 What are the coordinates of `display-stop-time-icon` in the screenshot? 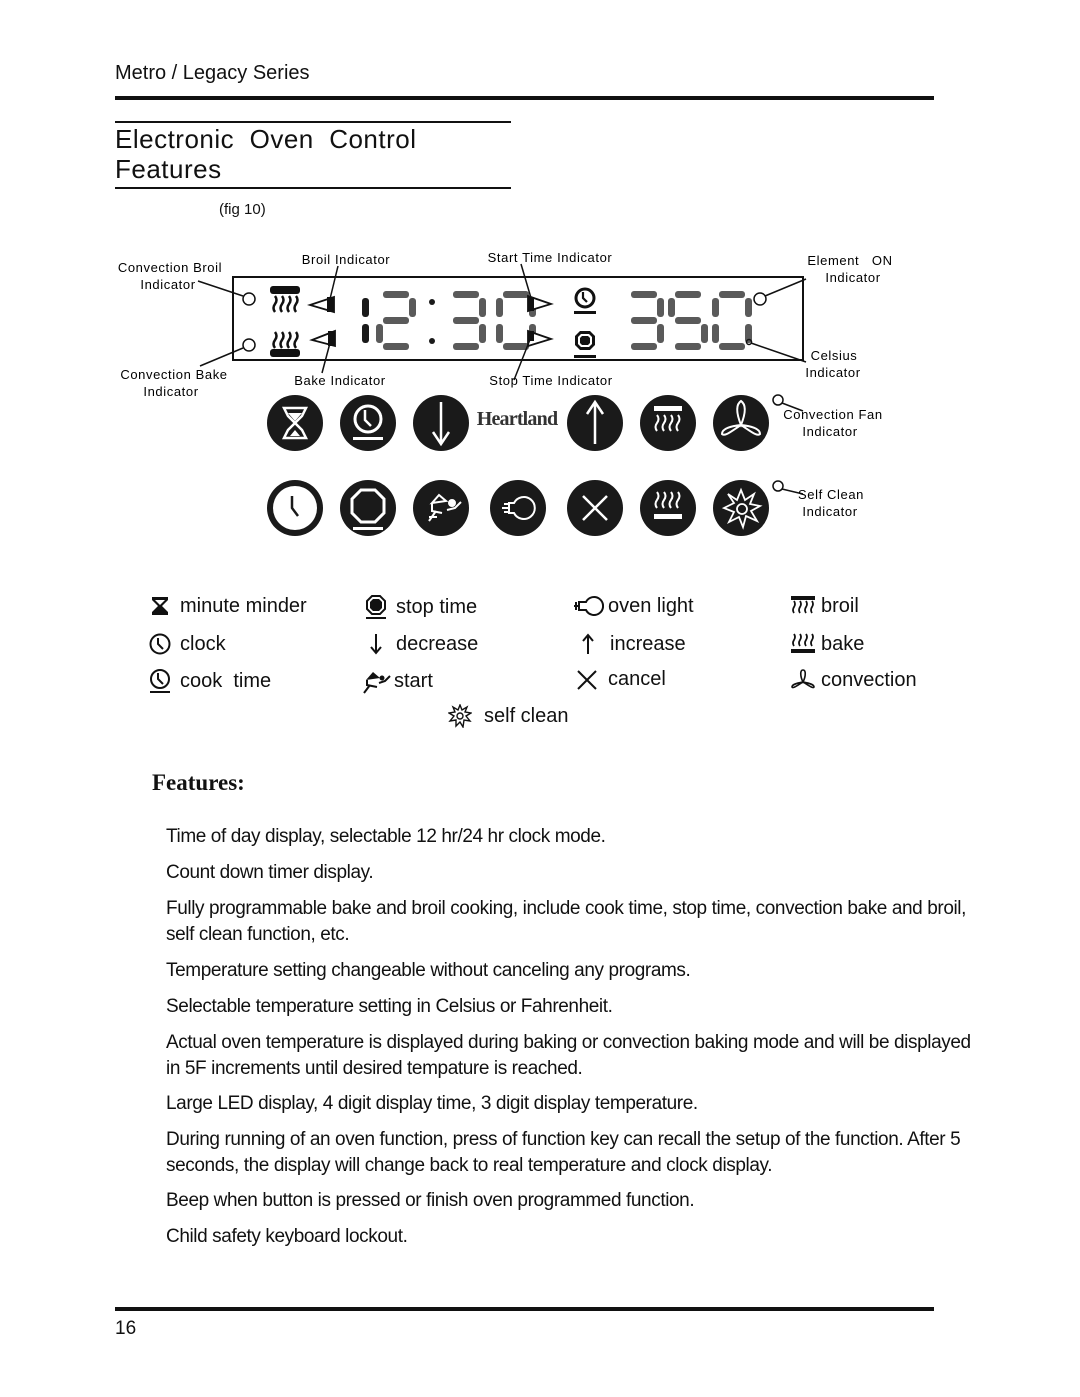 It's located at (585, 344).